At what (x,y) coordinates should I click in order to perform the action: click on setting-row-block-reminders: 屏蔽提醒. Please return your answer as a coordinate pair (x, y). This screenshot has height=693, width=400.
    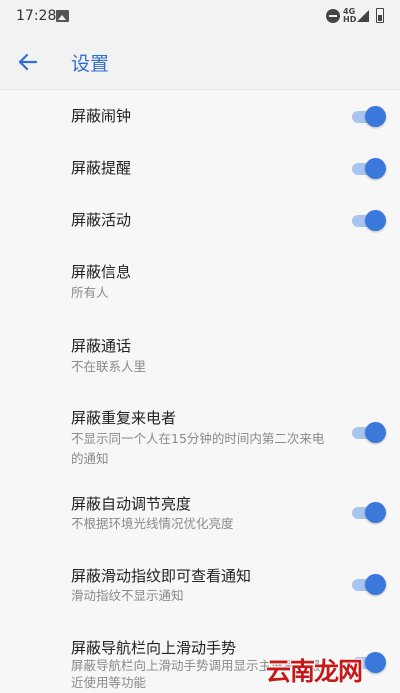
    Looking at the image, I should click on (200, 168).